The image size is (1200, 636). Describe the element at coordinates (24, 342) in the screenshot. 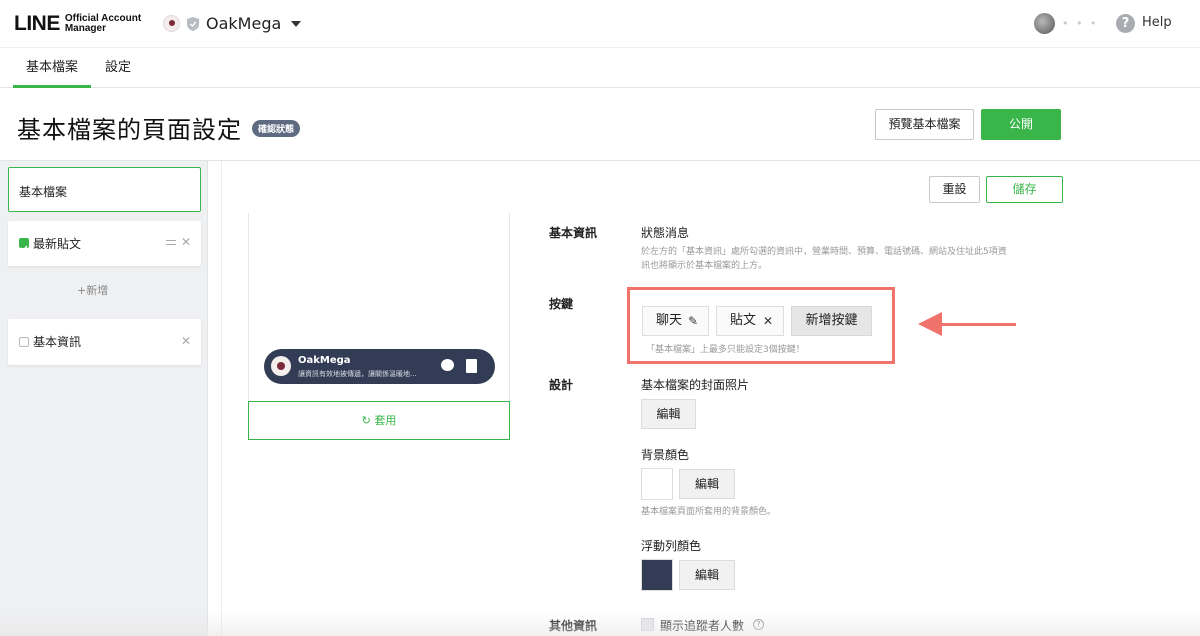

I see `checkbox-unchecked-icon` at that location.